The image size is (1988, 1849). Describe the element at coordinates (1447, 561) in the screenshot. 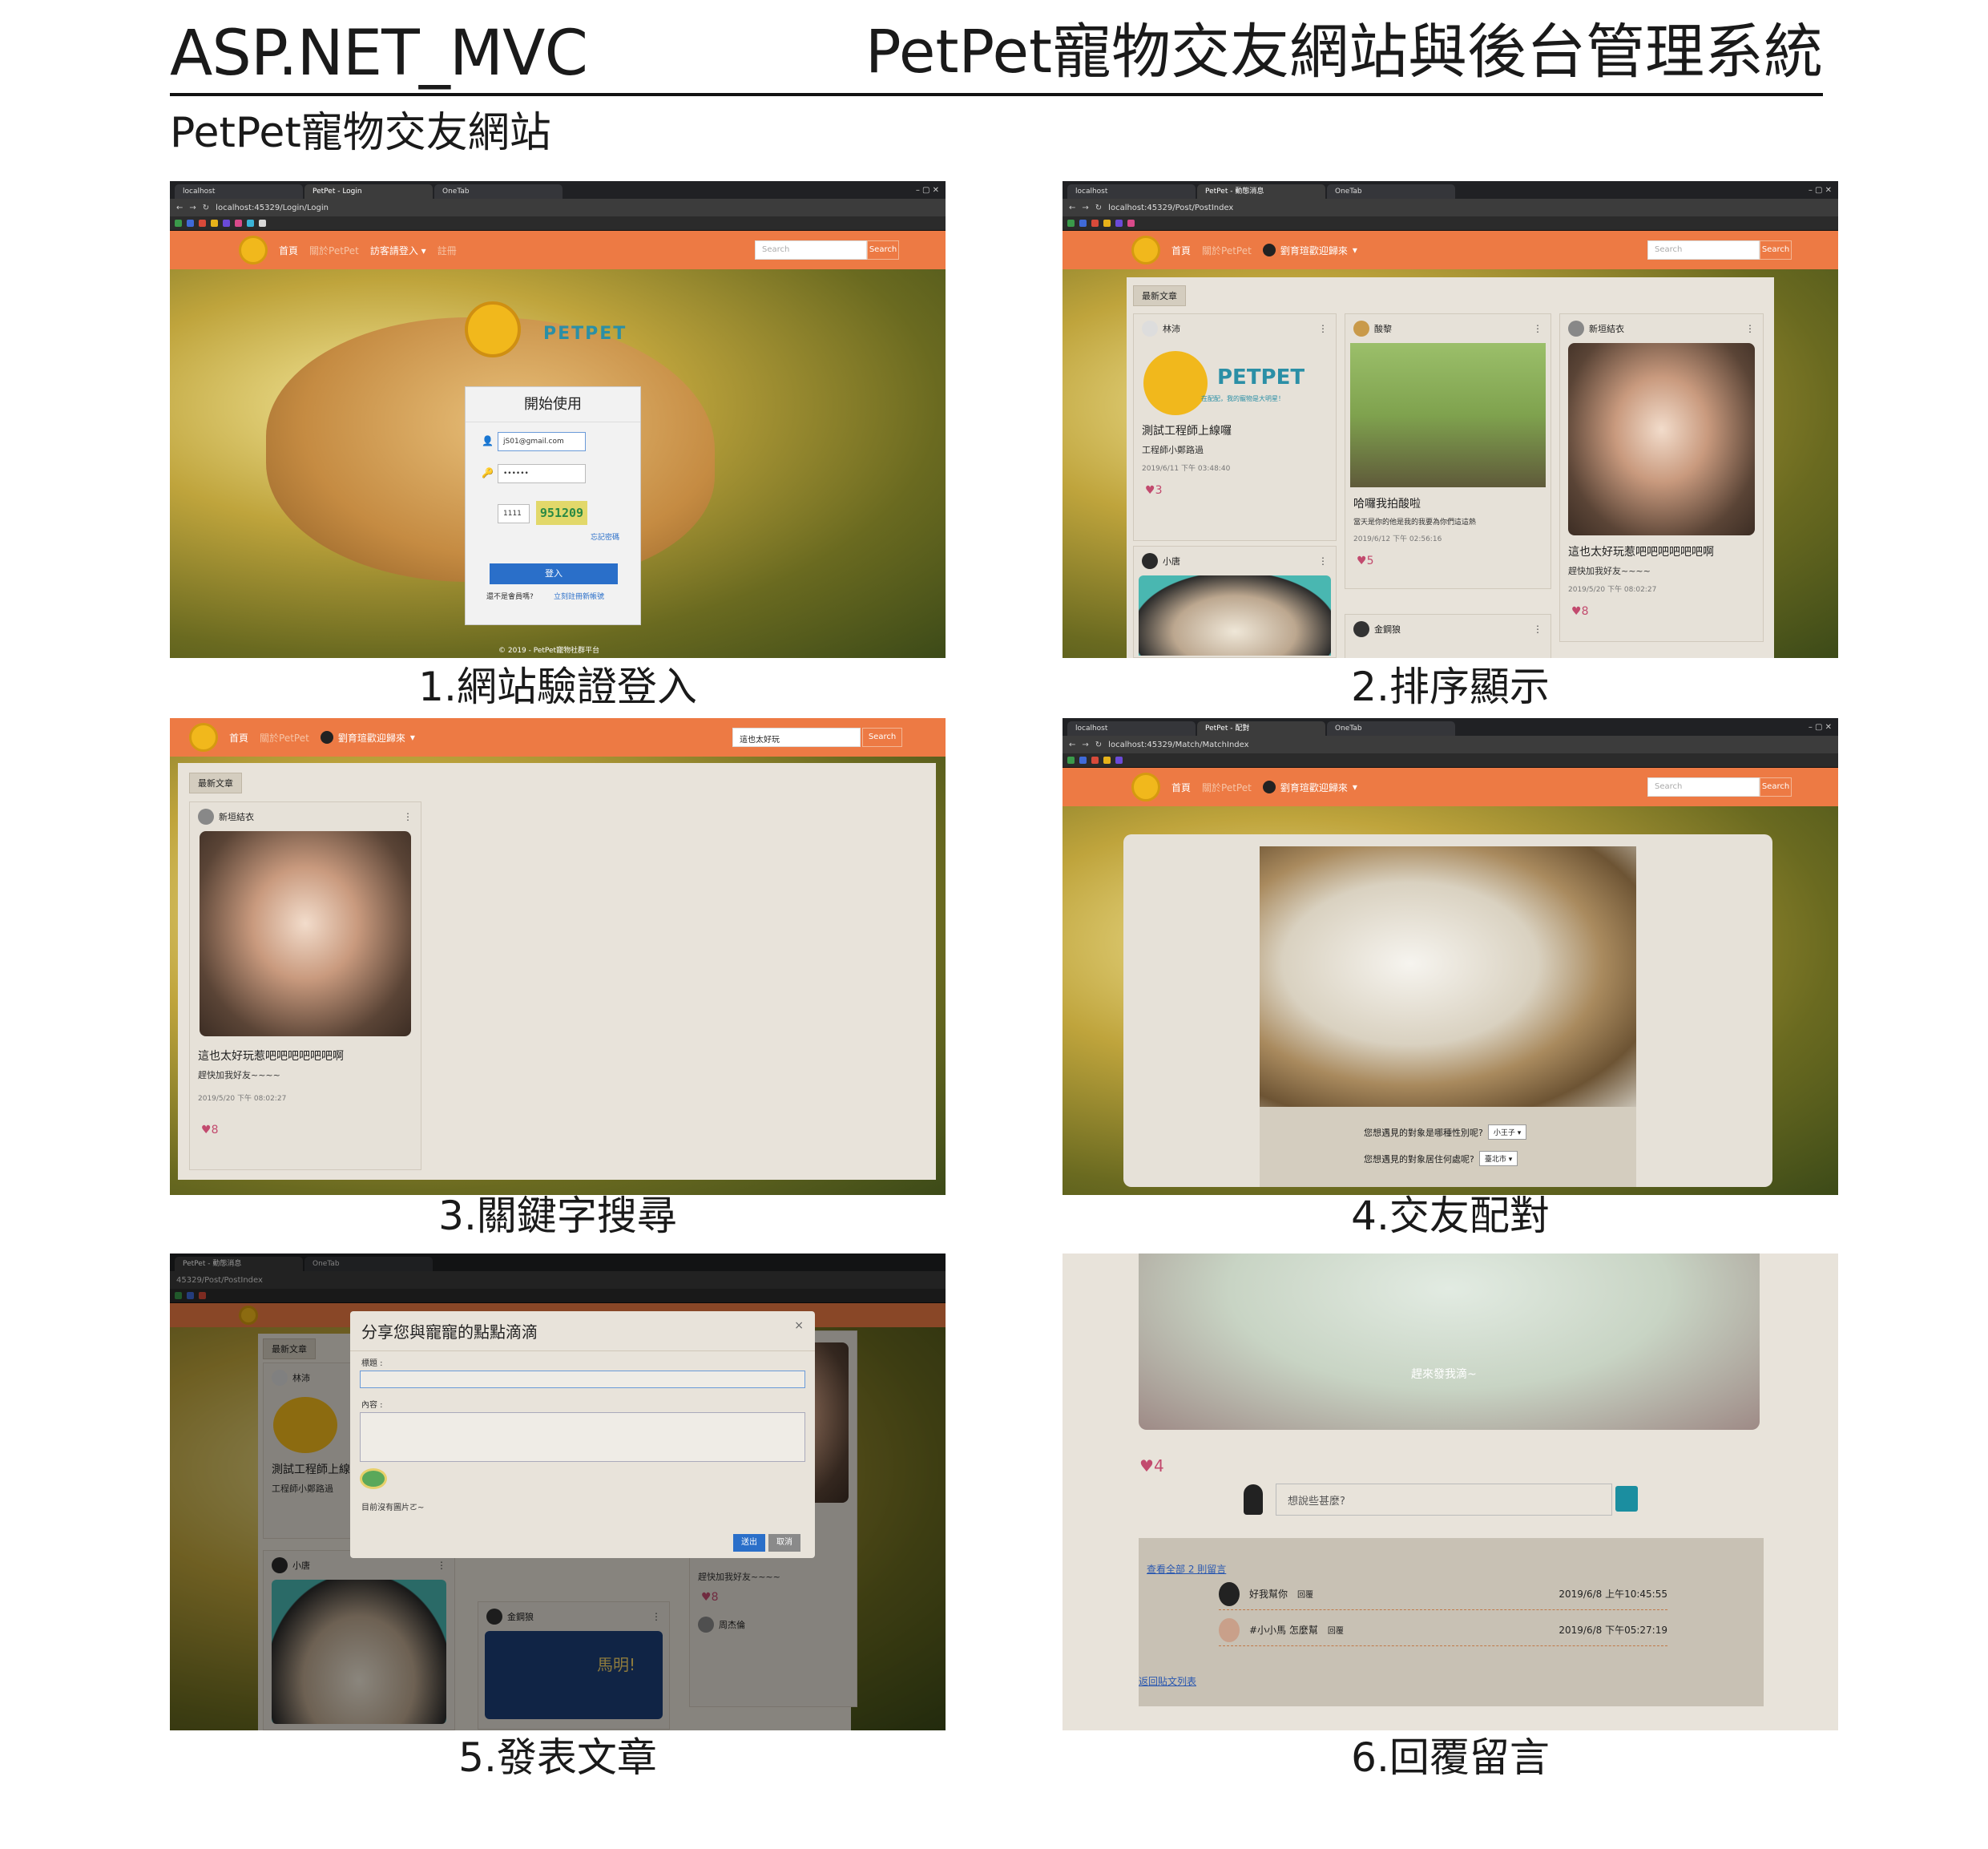

I see `like-count: ♥5` at that location.